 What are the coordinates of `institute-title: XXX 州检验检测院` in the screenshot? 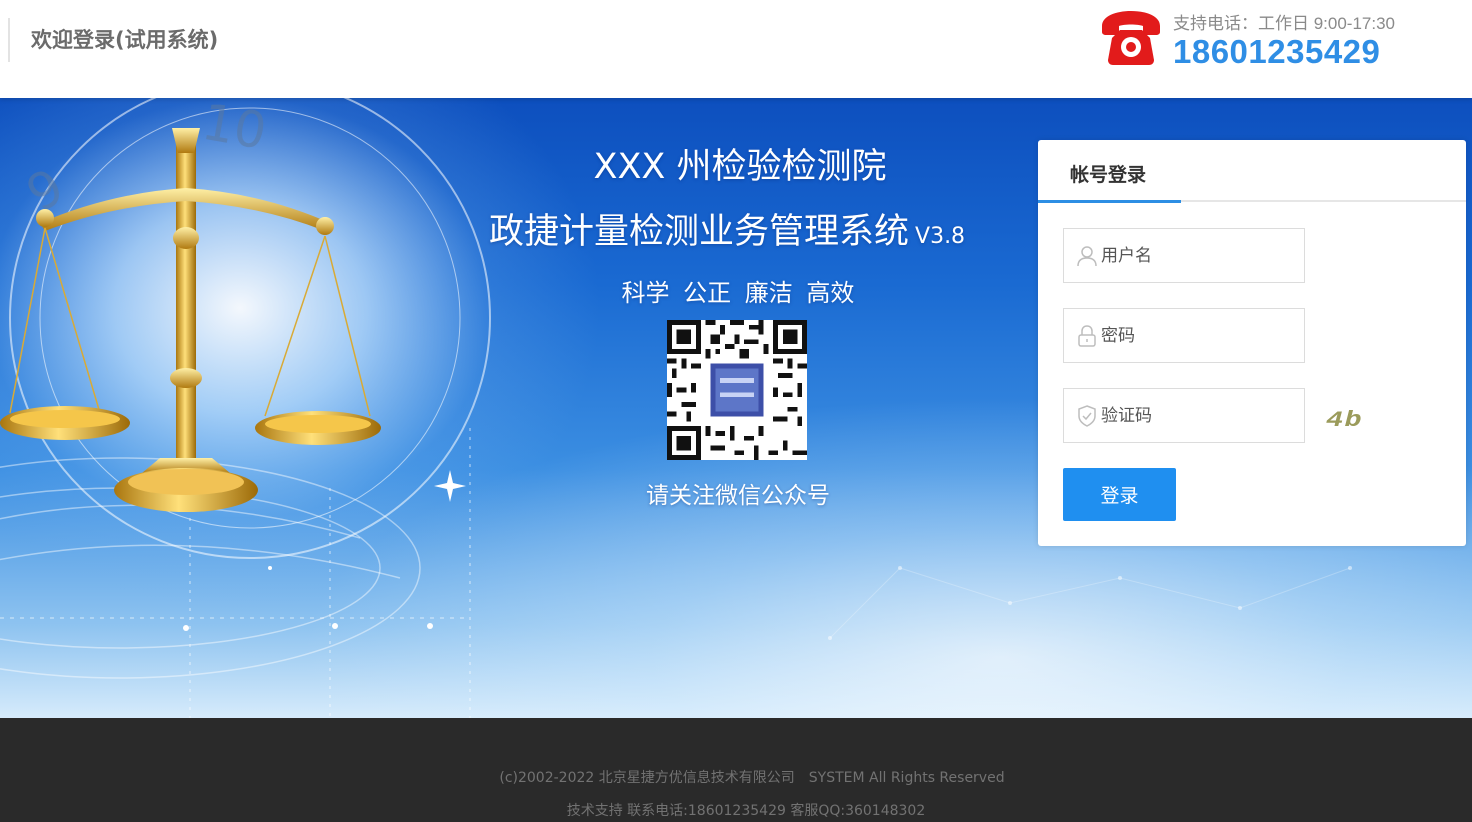 It's located at (740, 167).